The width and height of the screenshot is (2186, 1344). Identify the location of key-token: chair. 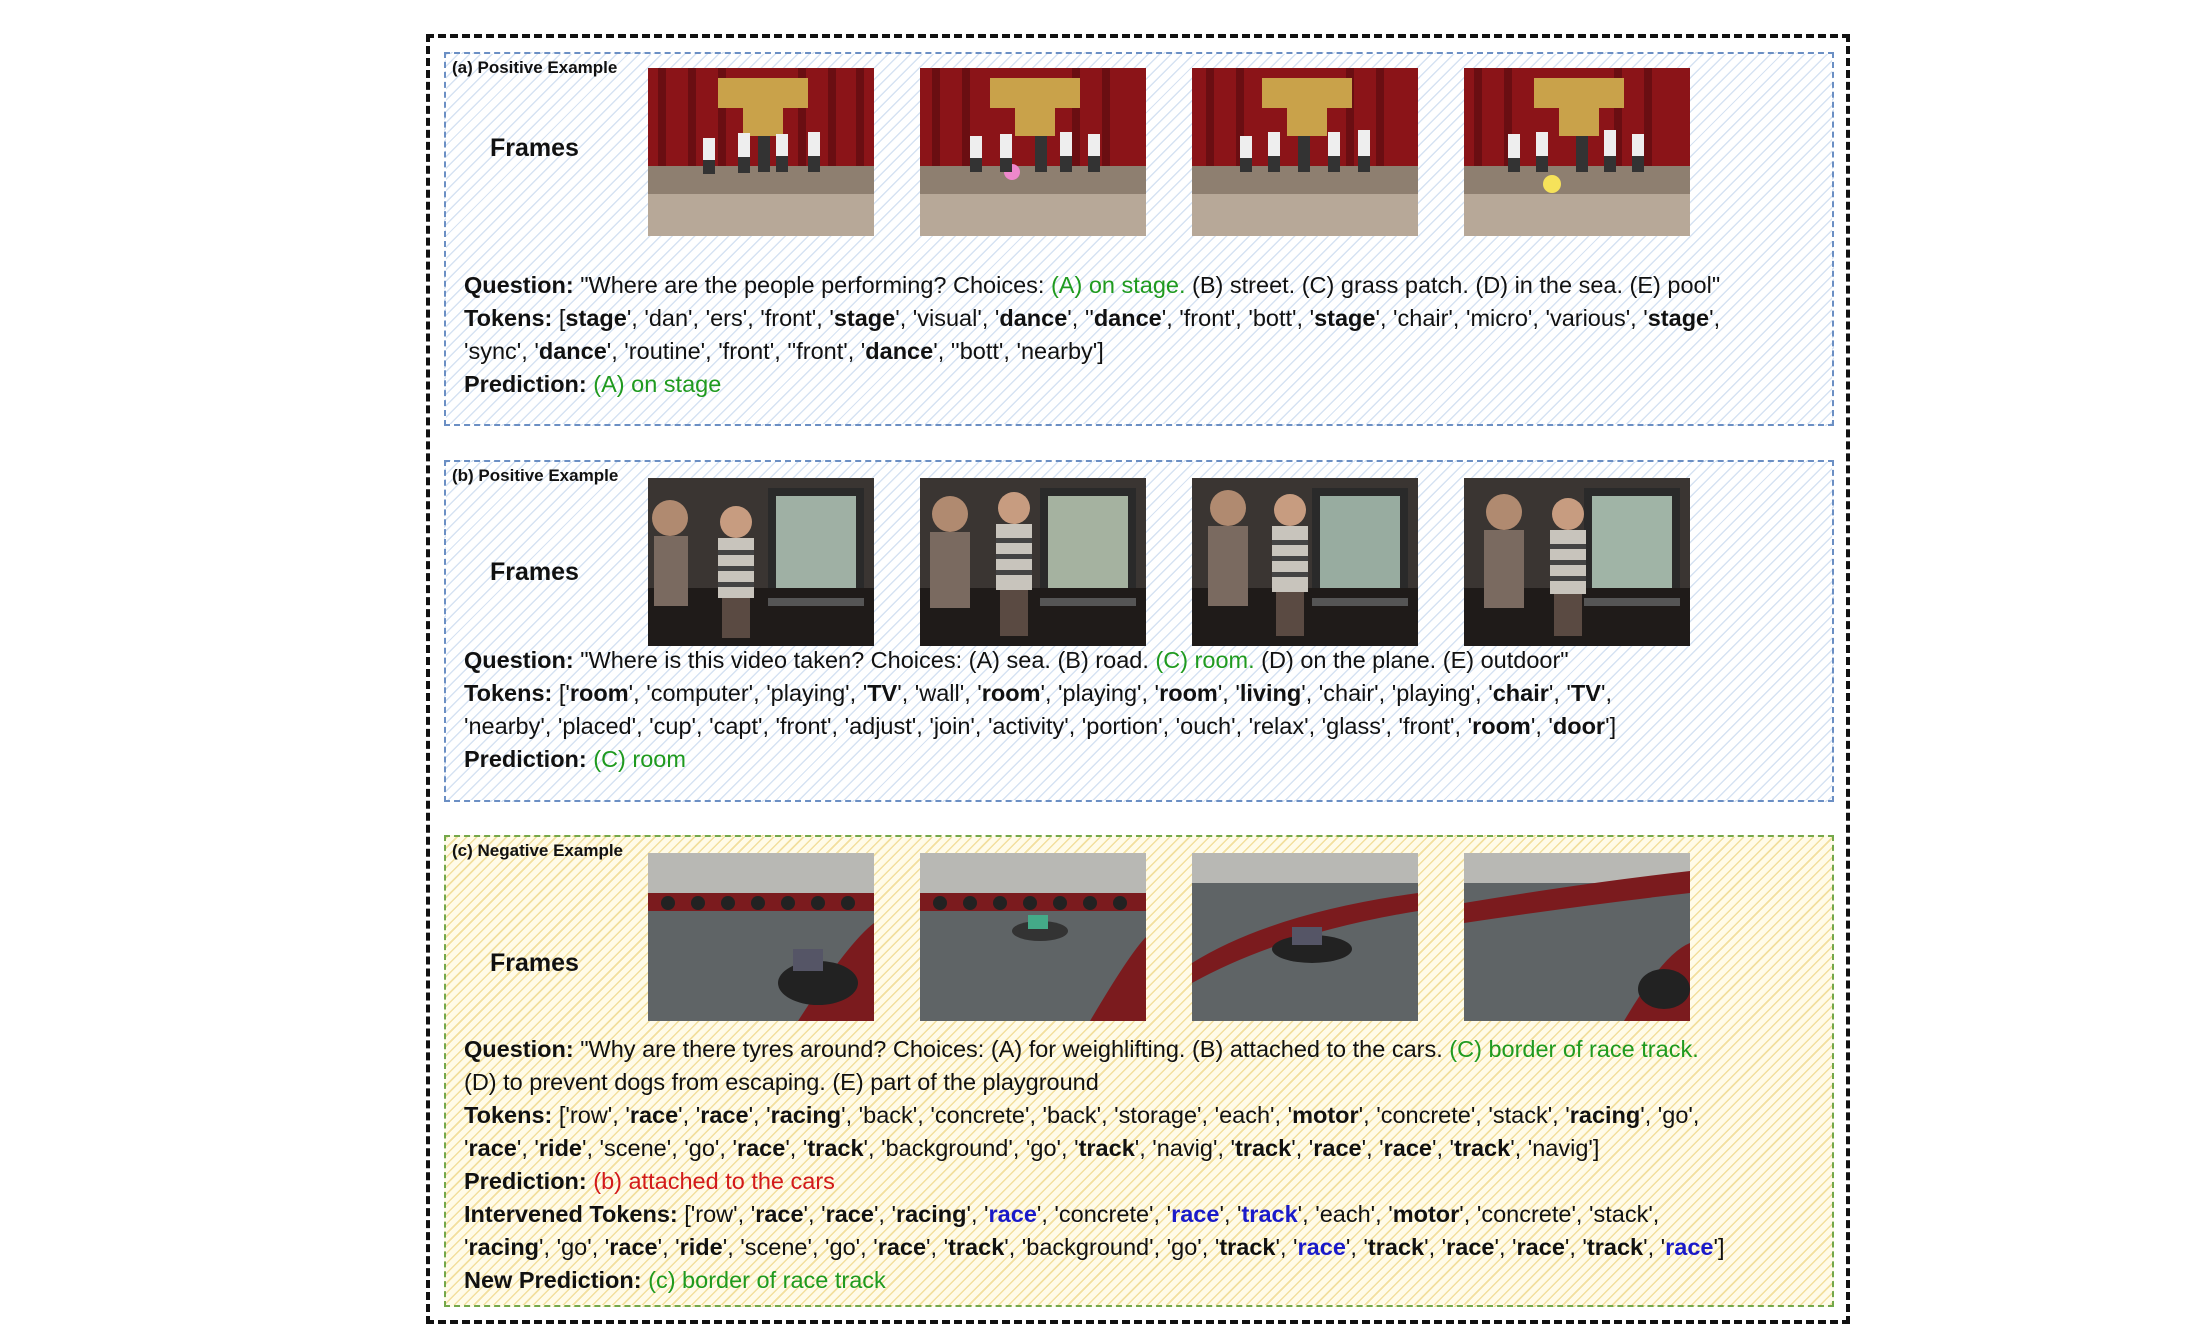
(1520, 693).